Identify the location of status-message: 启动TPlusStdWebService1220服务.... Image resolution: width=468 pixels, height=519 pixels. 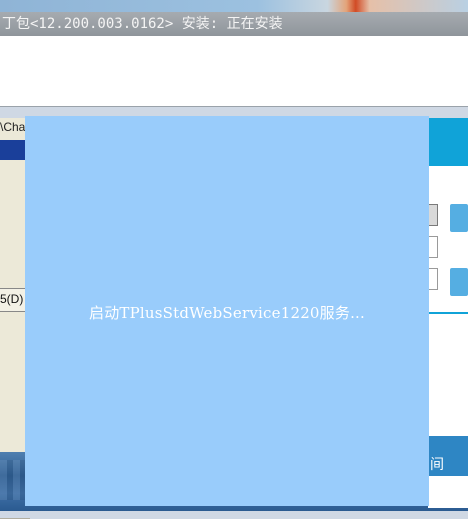
(227, 313).